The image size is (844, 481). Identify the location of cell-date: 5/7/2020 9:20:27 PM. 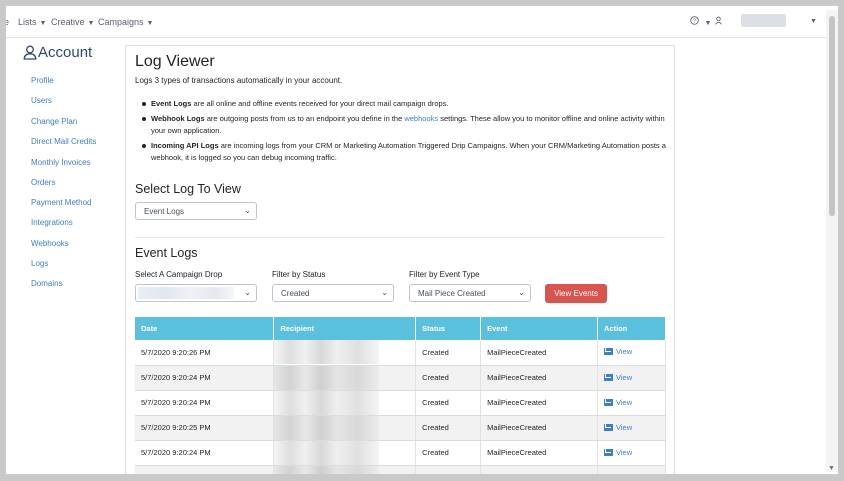
(205, 469).